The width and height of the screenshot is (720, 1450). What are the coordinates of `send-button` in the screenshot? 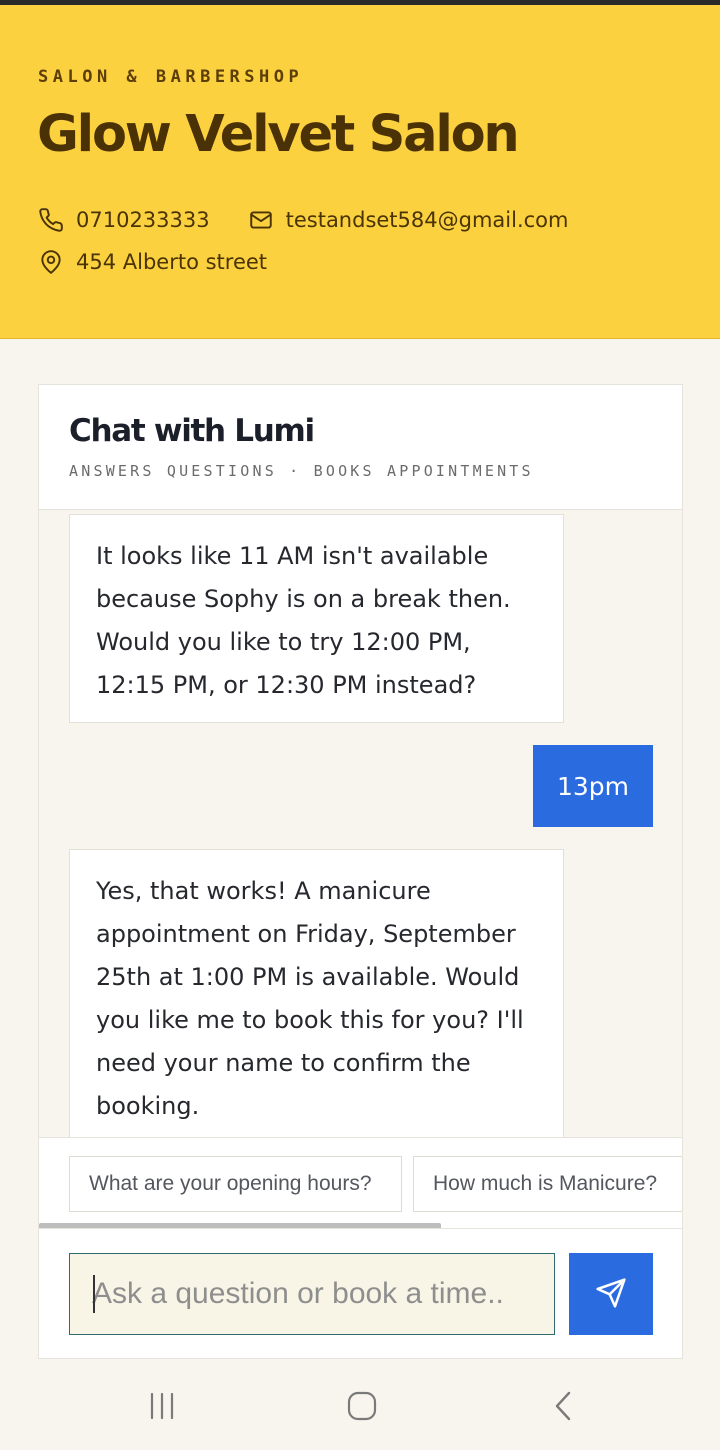 It's located at (611, 1294).